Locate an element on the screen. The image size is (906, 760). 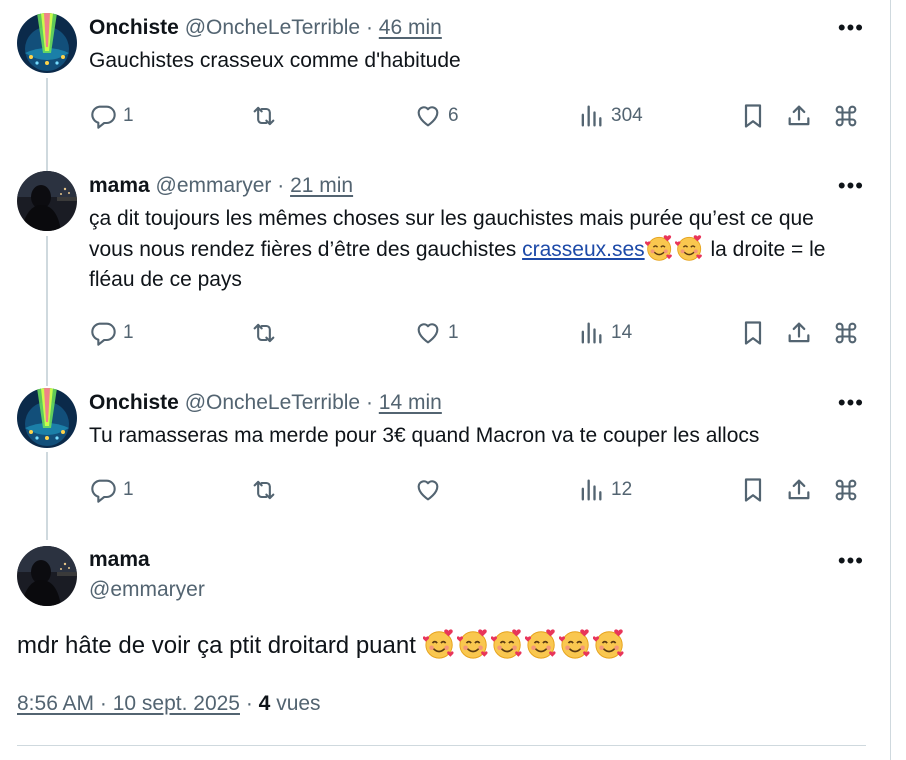
tweet-actions: 1 12 is located at coordinates (445, 490).